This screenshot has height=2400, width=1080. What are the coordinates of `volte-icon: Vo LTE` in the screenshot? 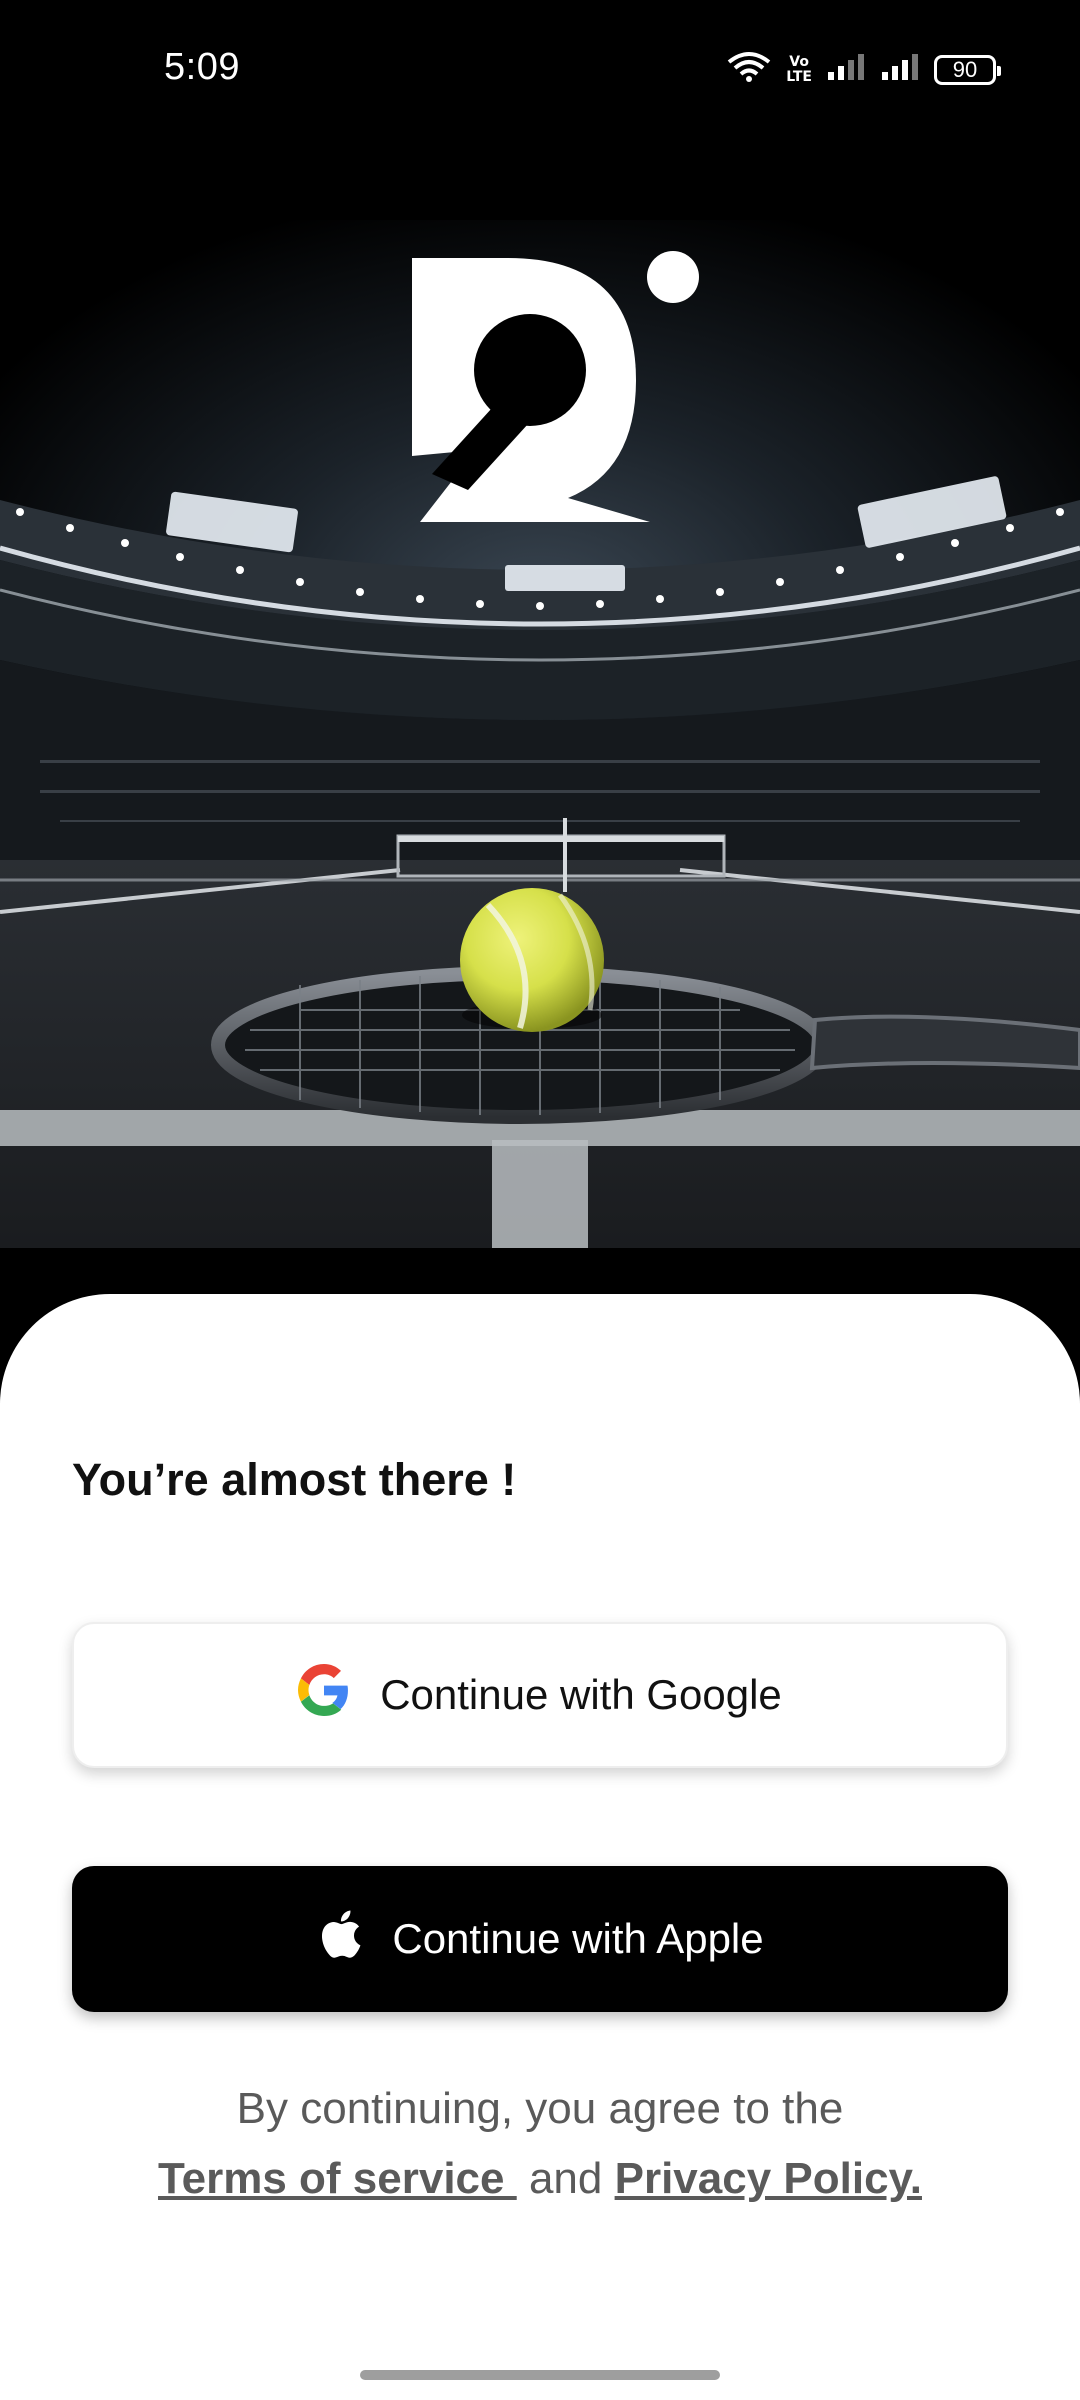 It's located at (799, 69).